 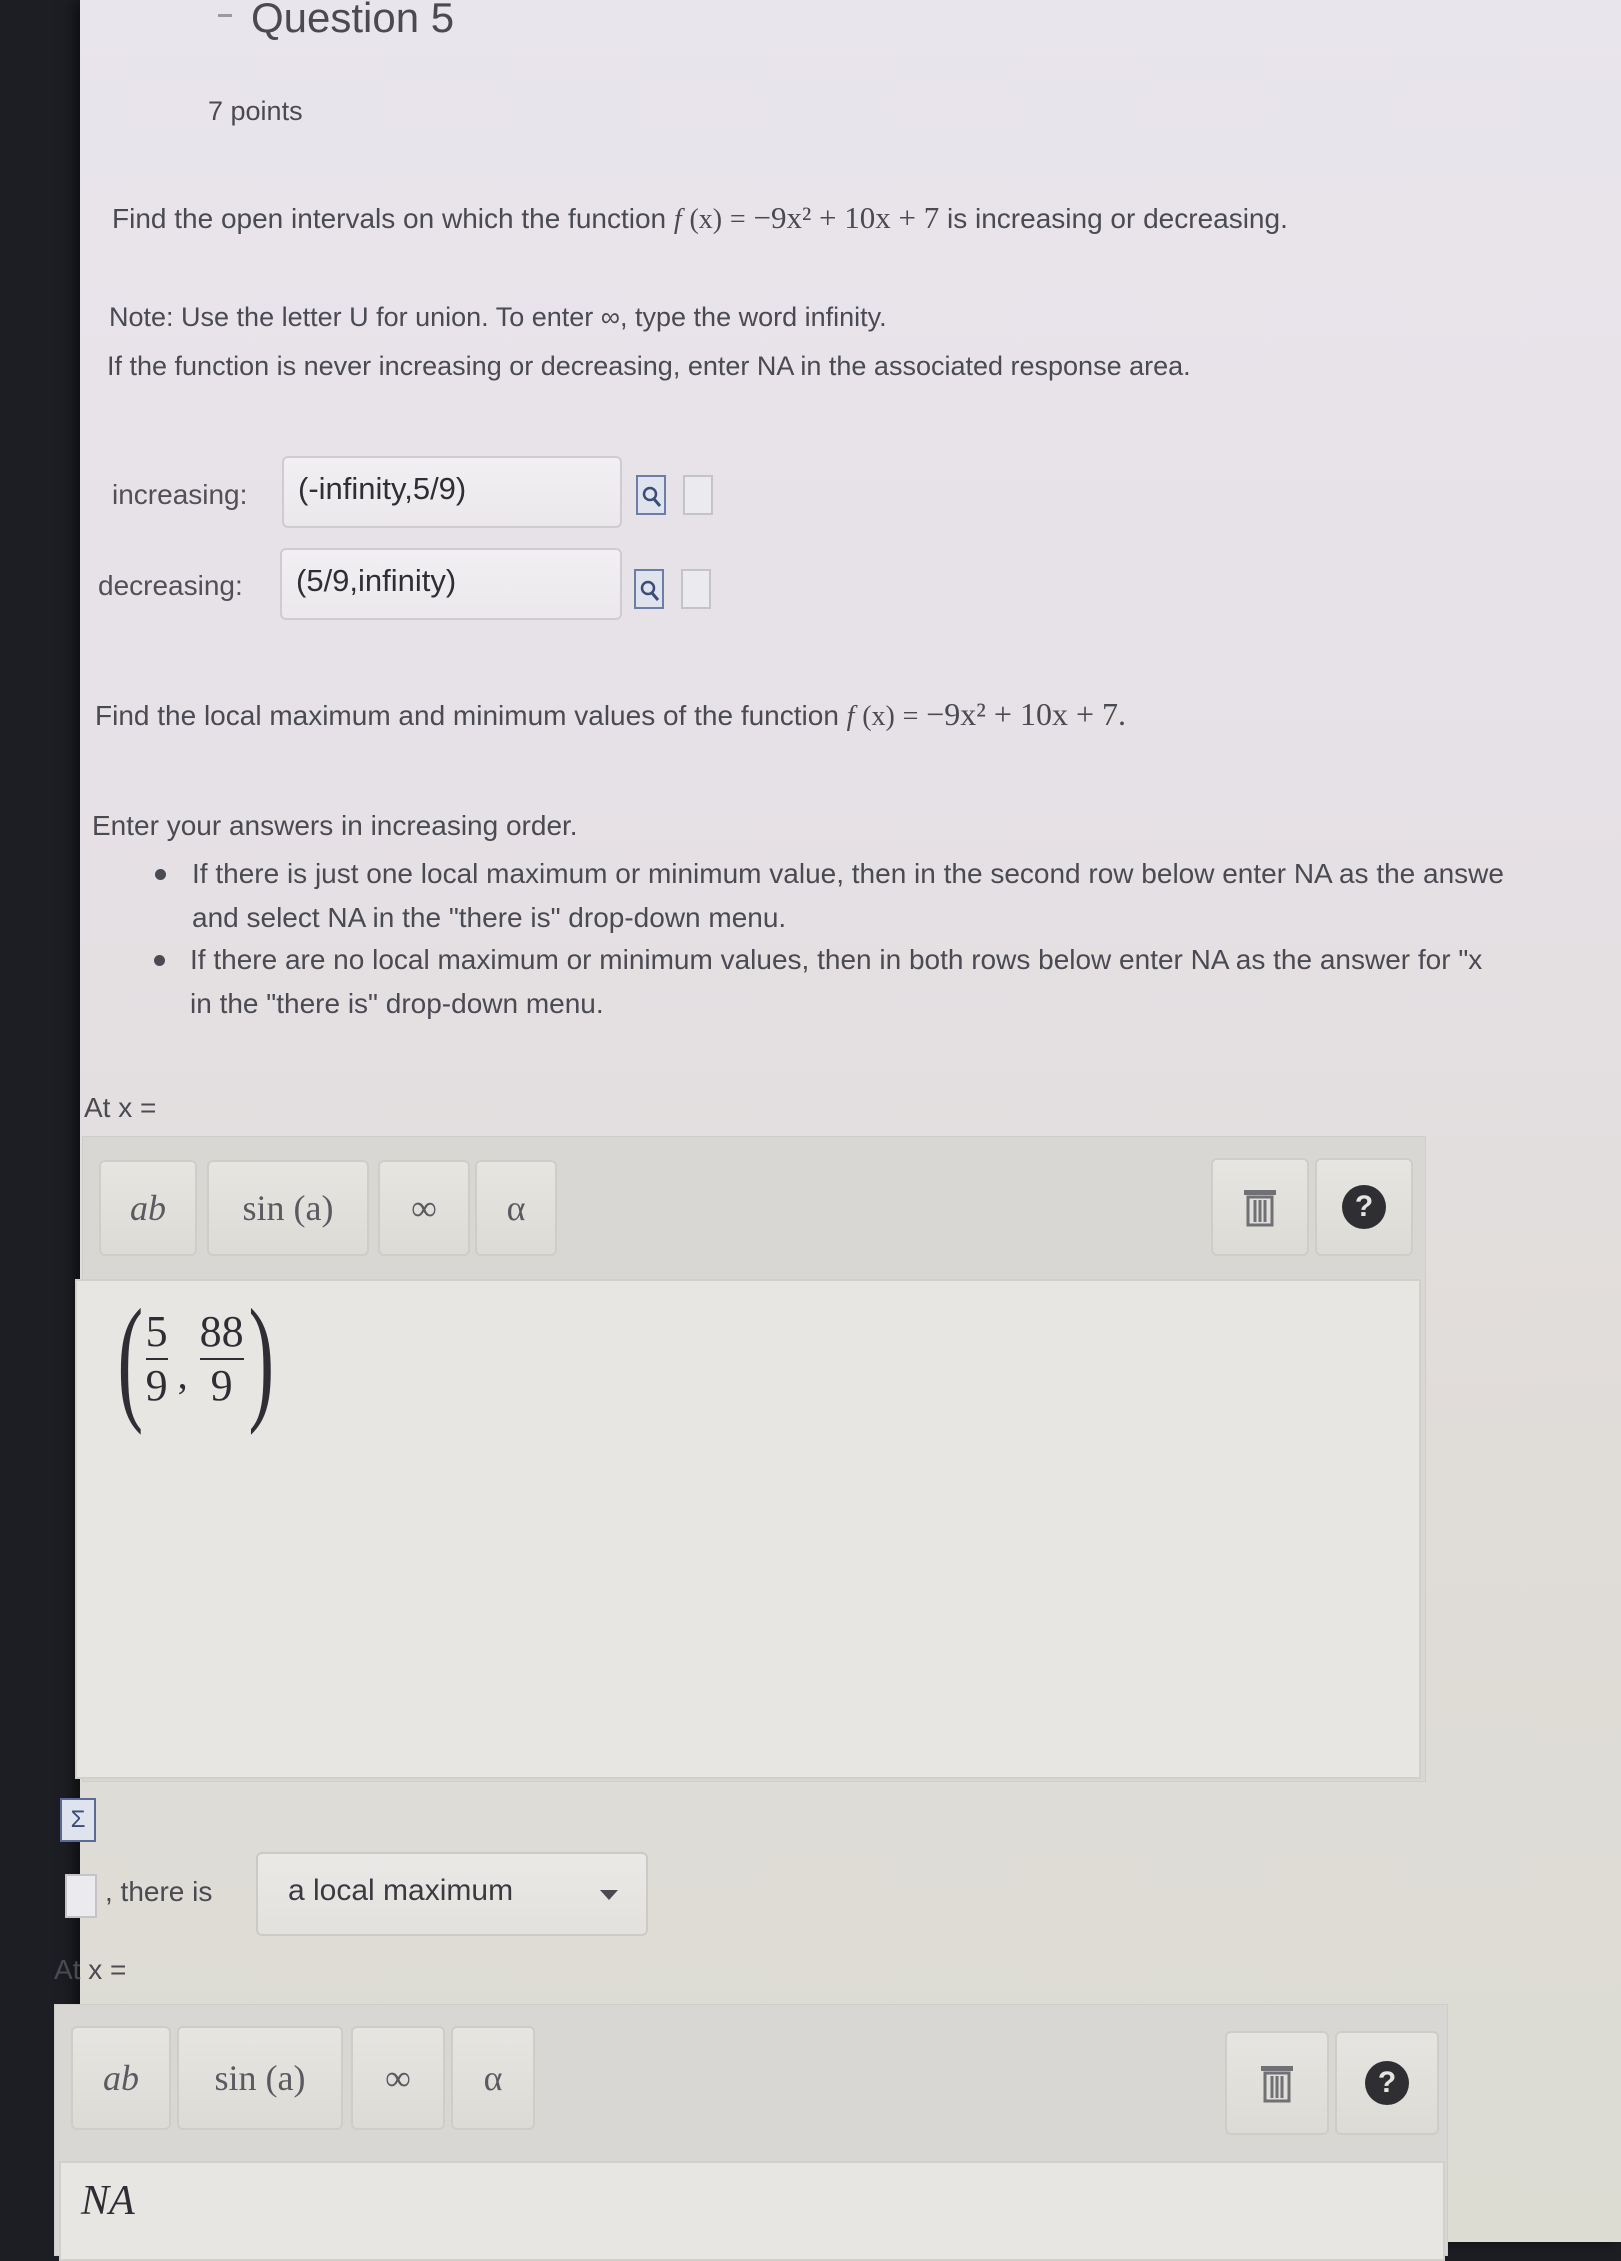 What do you see at coordinates (846, 217) in the screenshot?
I see `function-expression: −9x² + 10x + 7` at bounding box center [846, 217].